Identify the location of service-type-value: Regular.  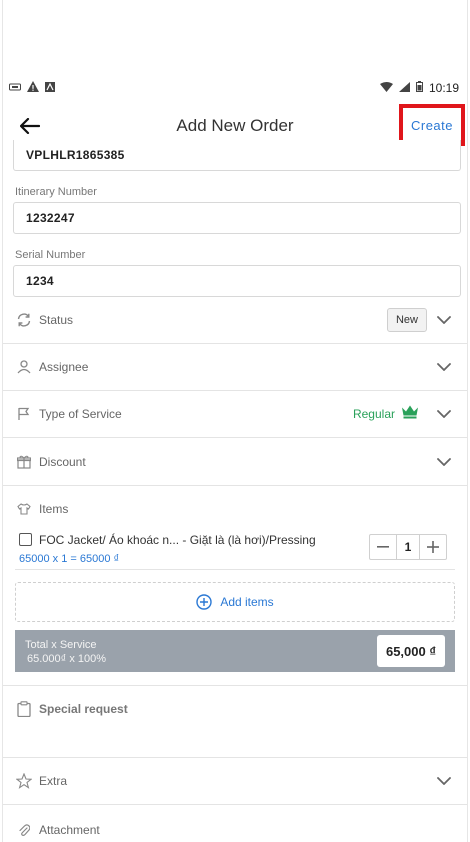
(373, 414).